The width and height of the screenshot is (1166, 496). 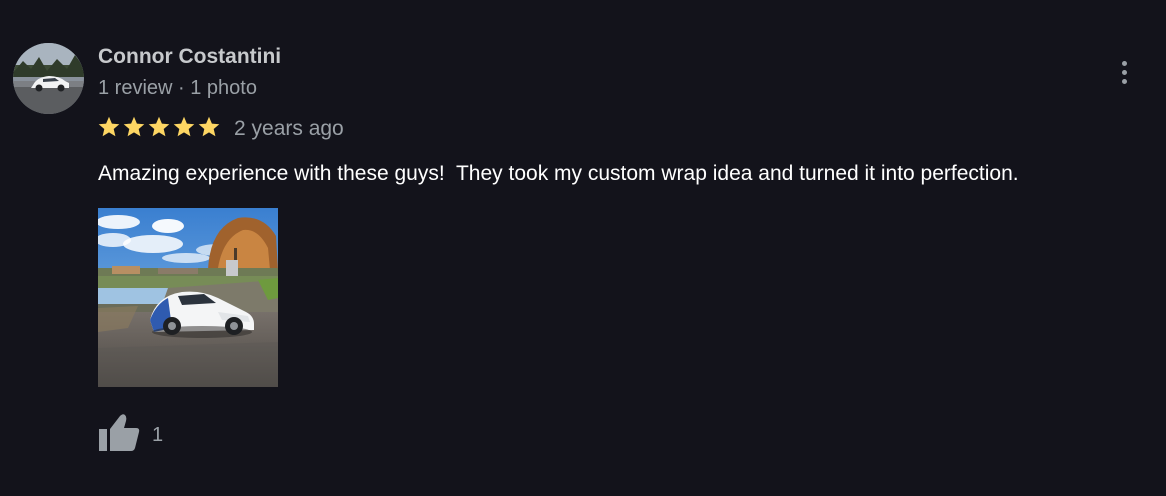 I want to click on like-count: 1, so click(x=158, y=435).